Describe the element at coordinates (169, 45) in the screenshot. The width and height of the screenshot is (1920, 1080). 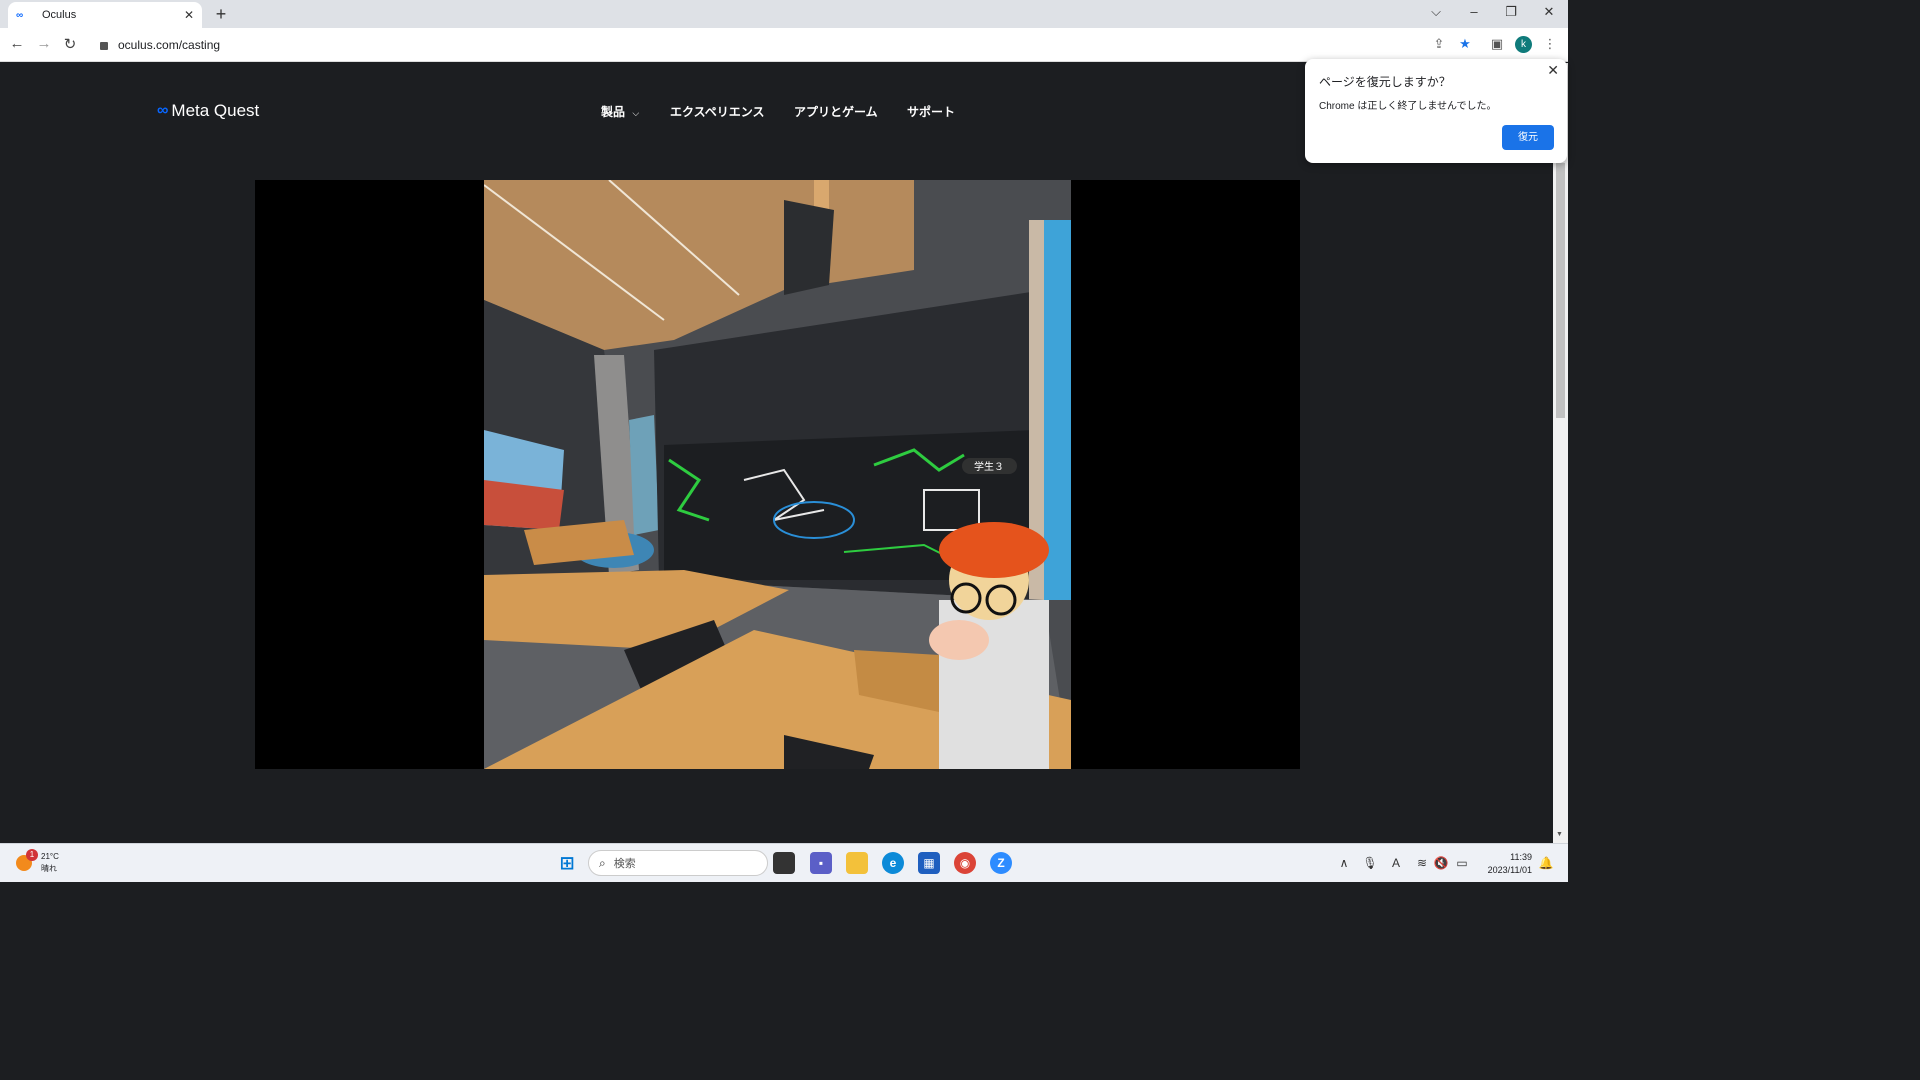
I see `url-text: oculus.com/casting` at that location.